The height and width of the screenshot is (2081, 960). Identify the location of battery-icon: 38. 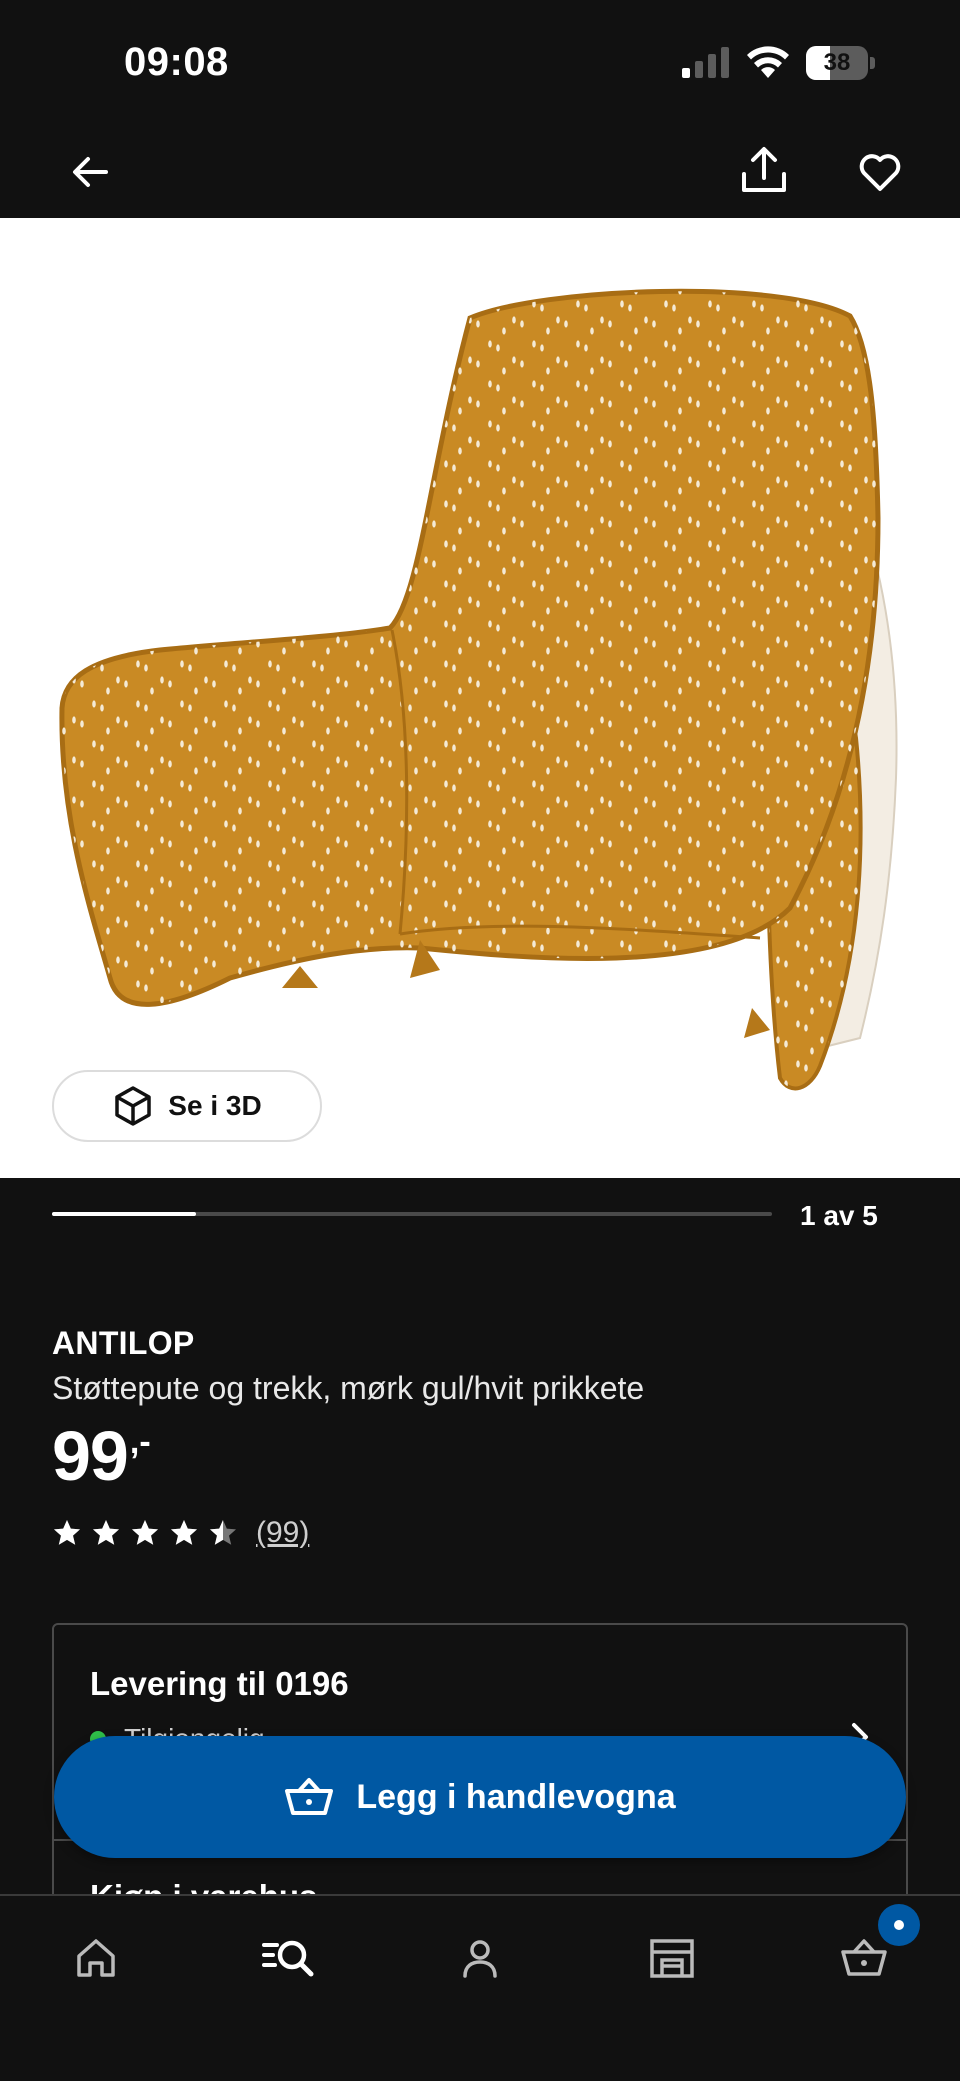
(841, 63).